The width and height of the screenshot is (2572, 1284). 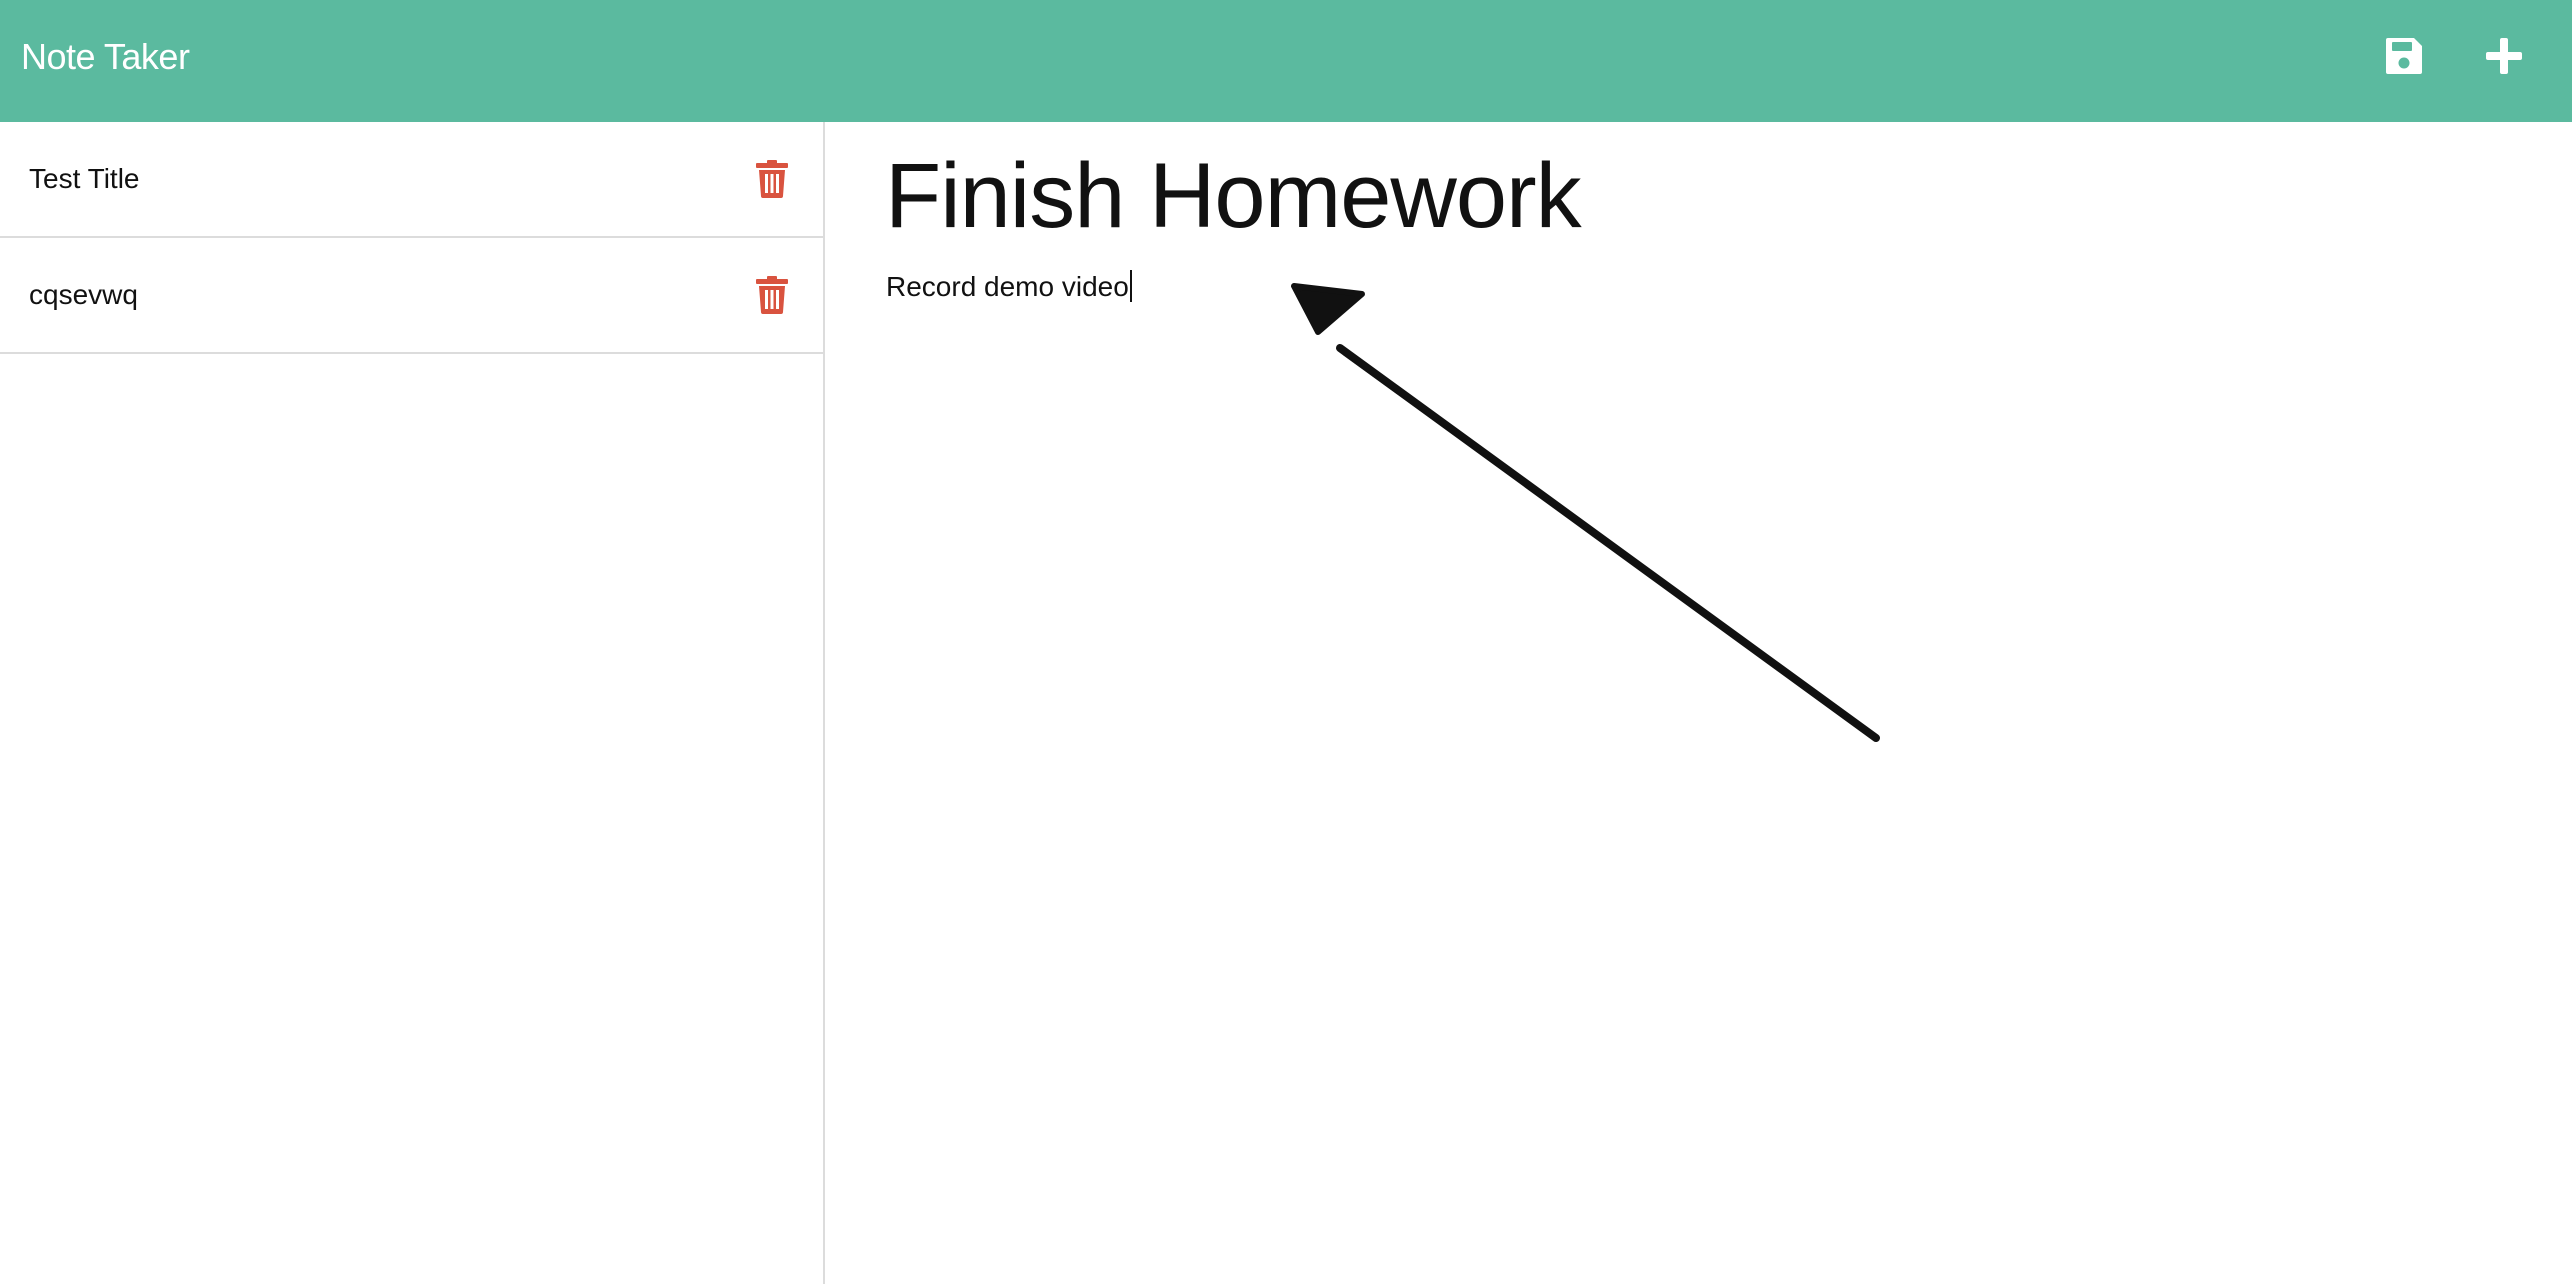 What do you see at coordinates (105, 61) in the screenshot?
I see `app-title: Note Taker` at bounding box center [105, 61].